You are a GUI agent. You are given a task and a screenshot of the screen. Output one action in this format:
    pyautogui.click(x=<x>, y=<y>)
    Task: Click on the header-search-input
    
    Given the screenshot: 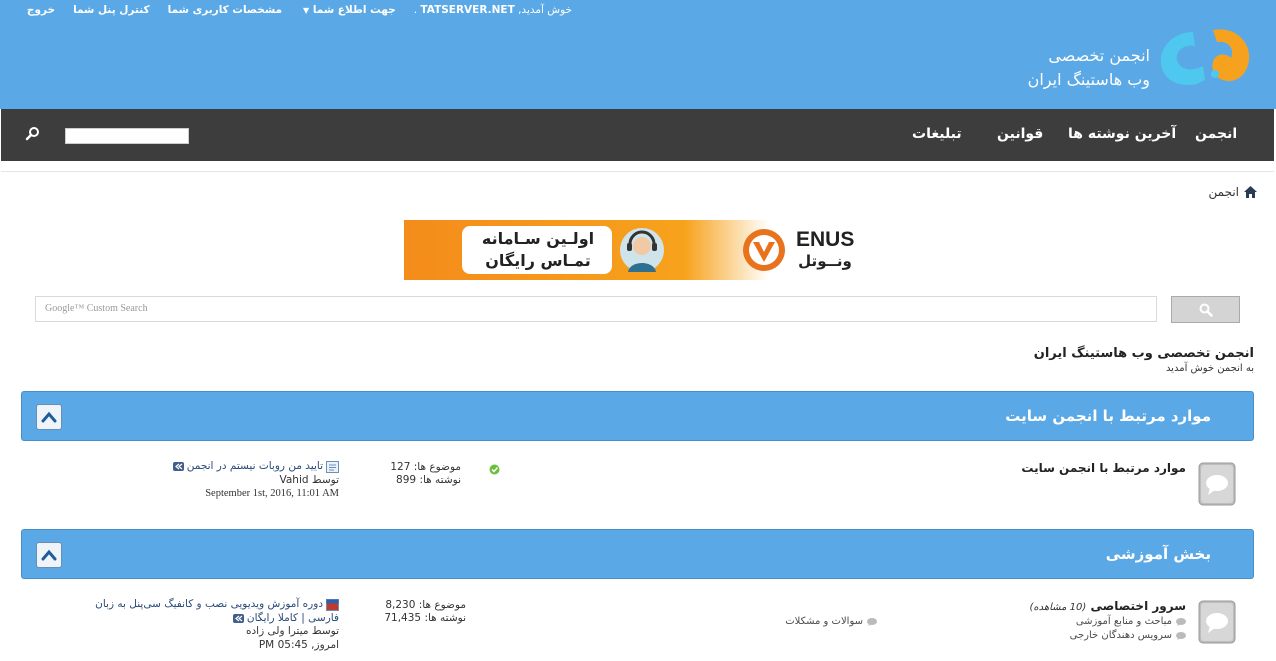 What is the action you would take?
    pyautogui.click(x=127, y=136)
    